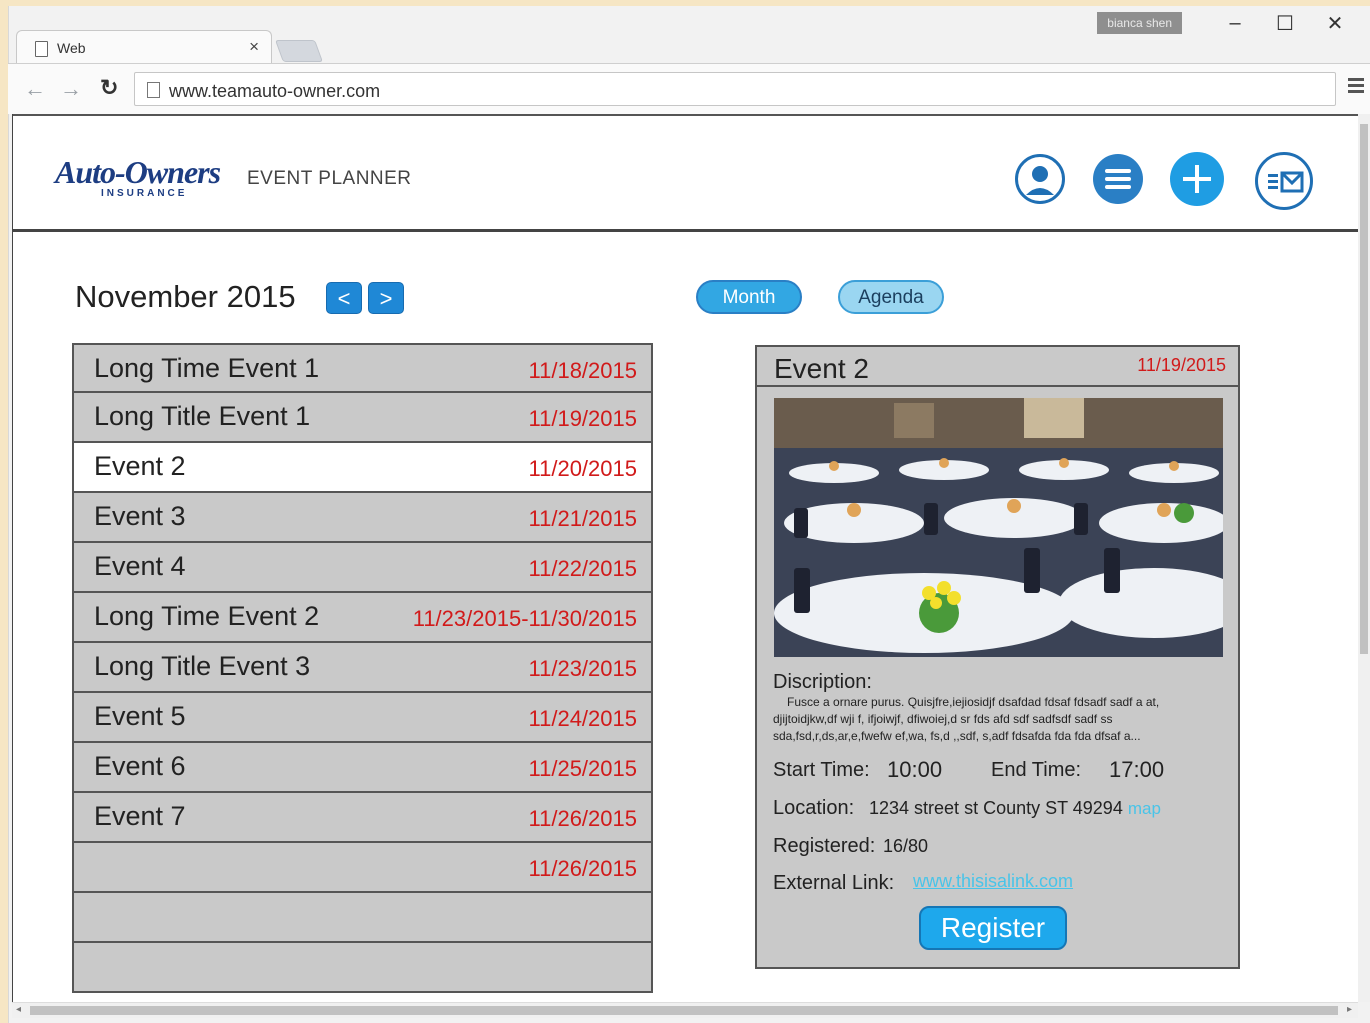 The width and height of the screenshot is (1370, 1023). Describe the element at coordinates (274, 91) in the screenshot. I see `url-text: www.teamauto-owner.com` at that location.